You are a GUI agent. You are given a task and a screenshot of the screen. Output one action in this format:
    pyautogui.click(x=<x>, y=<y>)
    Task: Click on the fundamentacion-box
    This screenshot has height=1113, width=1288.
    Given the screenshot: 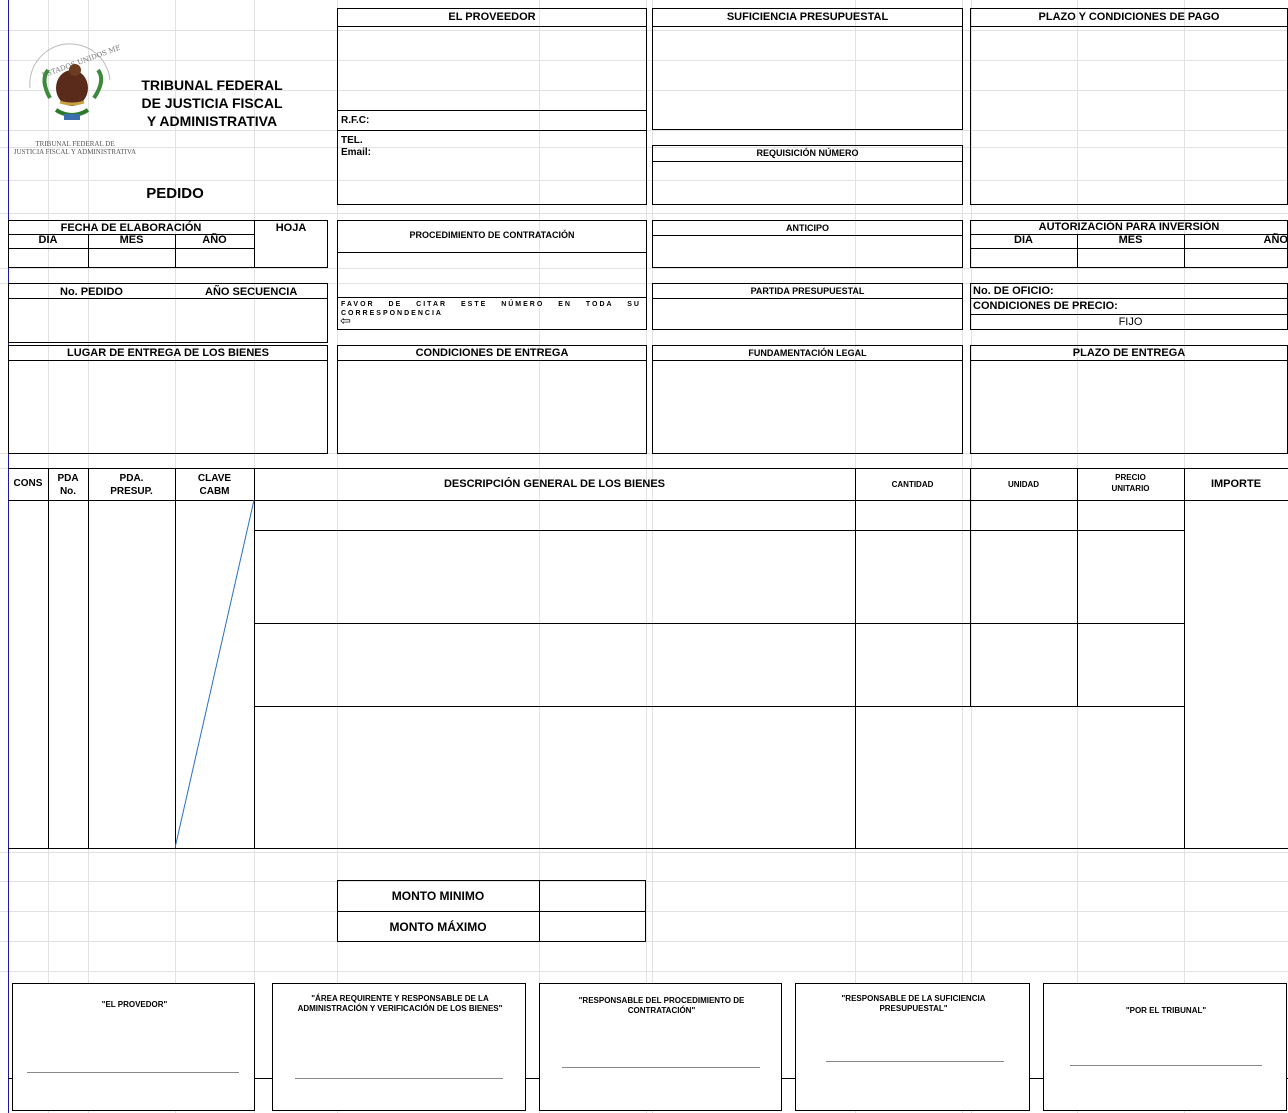 What is the action you would take?
    pyautogui.click(x=807, y=399)
    